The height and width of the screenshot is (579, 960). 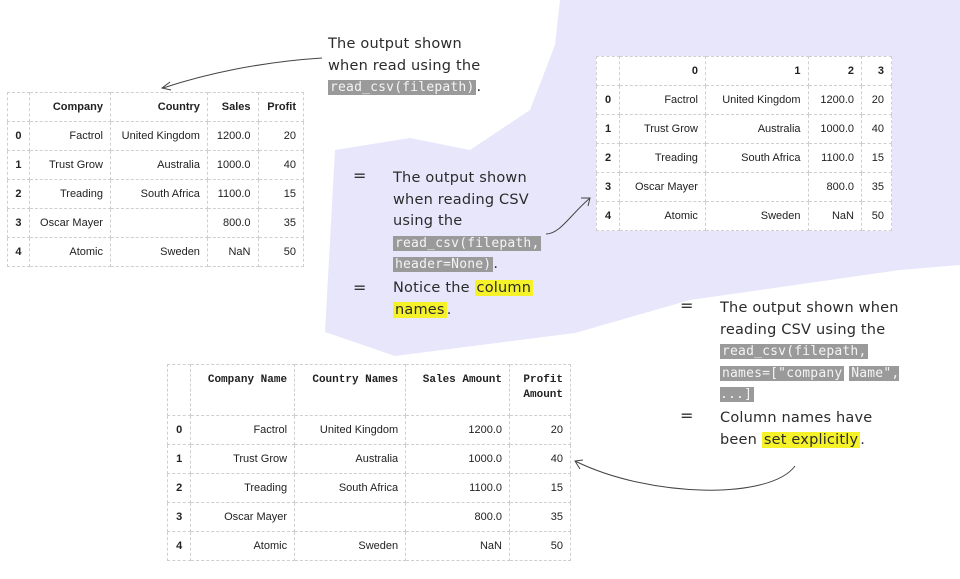 I want to click on column-header: 2, so click(x=834, y=71).